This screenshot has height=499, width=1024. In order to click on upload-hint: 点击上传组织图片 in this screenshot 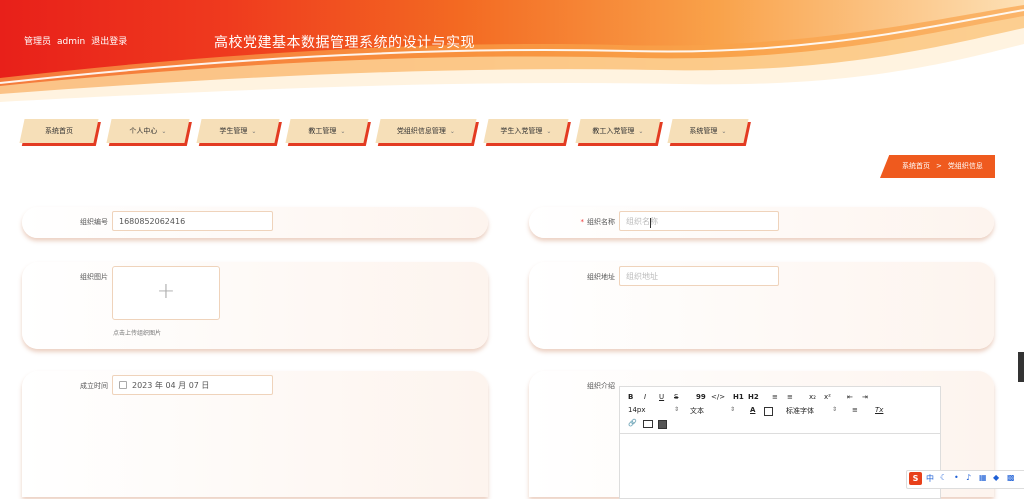, I will do `click(137, 333)`.